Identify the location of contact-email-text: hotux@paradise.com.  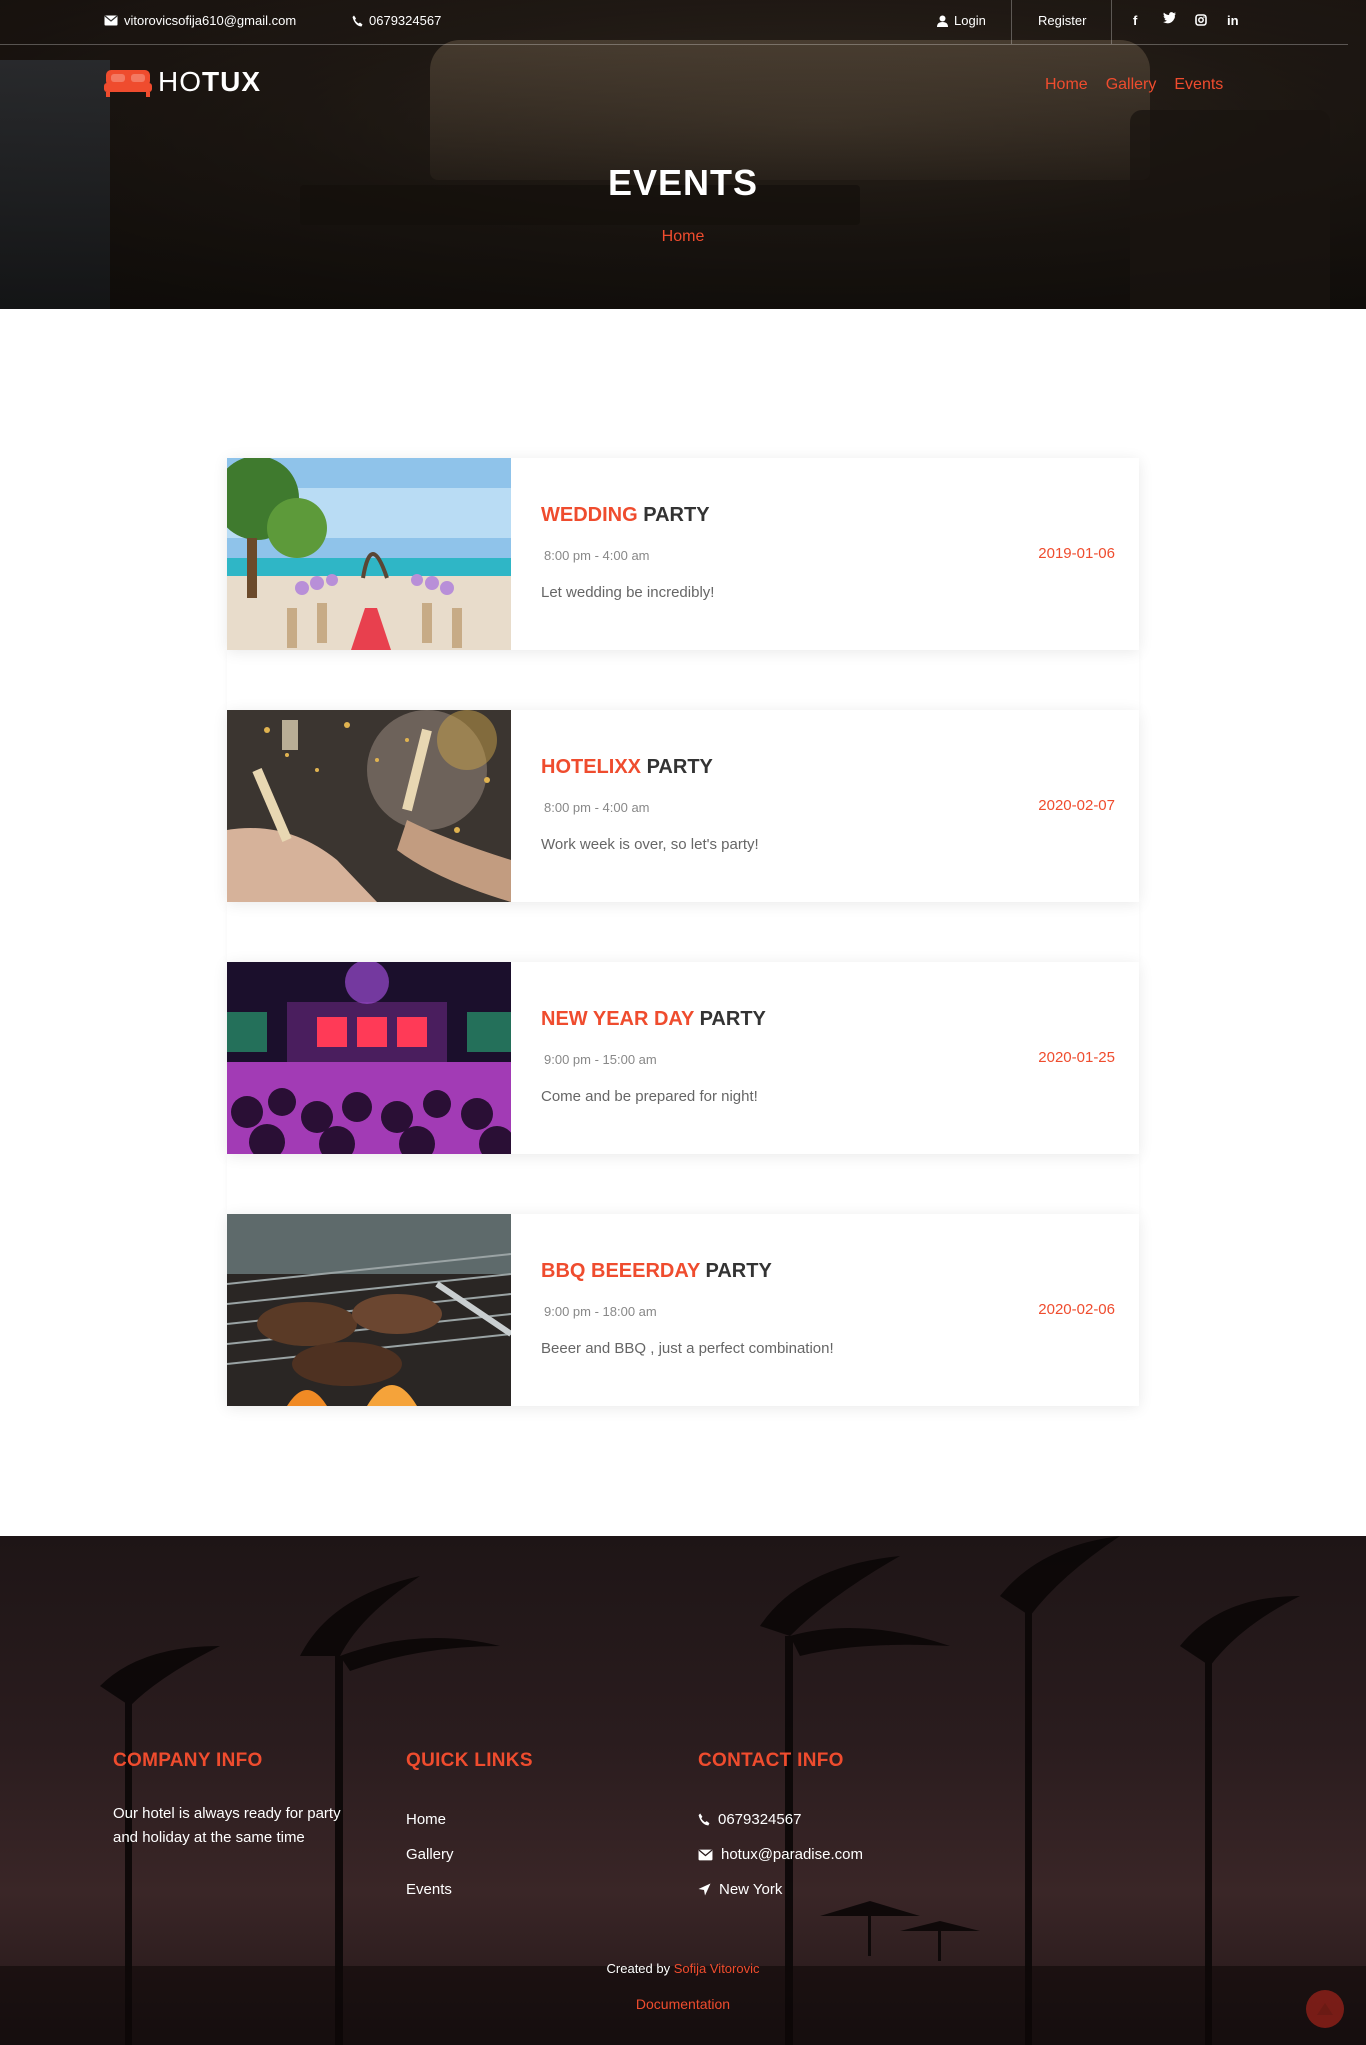
(792, 1854).